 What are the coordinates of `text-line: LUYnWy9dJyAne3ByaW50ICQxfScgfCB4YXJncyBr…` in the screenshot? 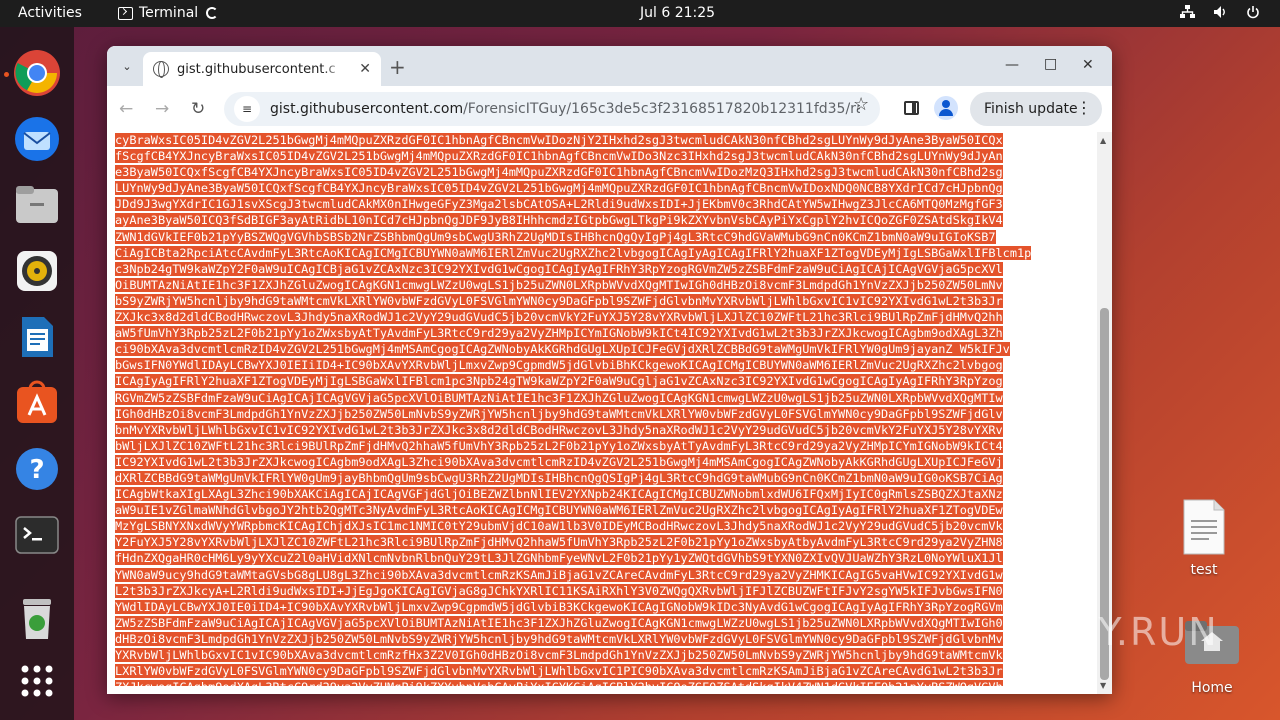 It's located at (605, 188).